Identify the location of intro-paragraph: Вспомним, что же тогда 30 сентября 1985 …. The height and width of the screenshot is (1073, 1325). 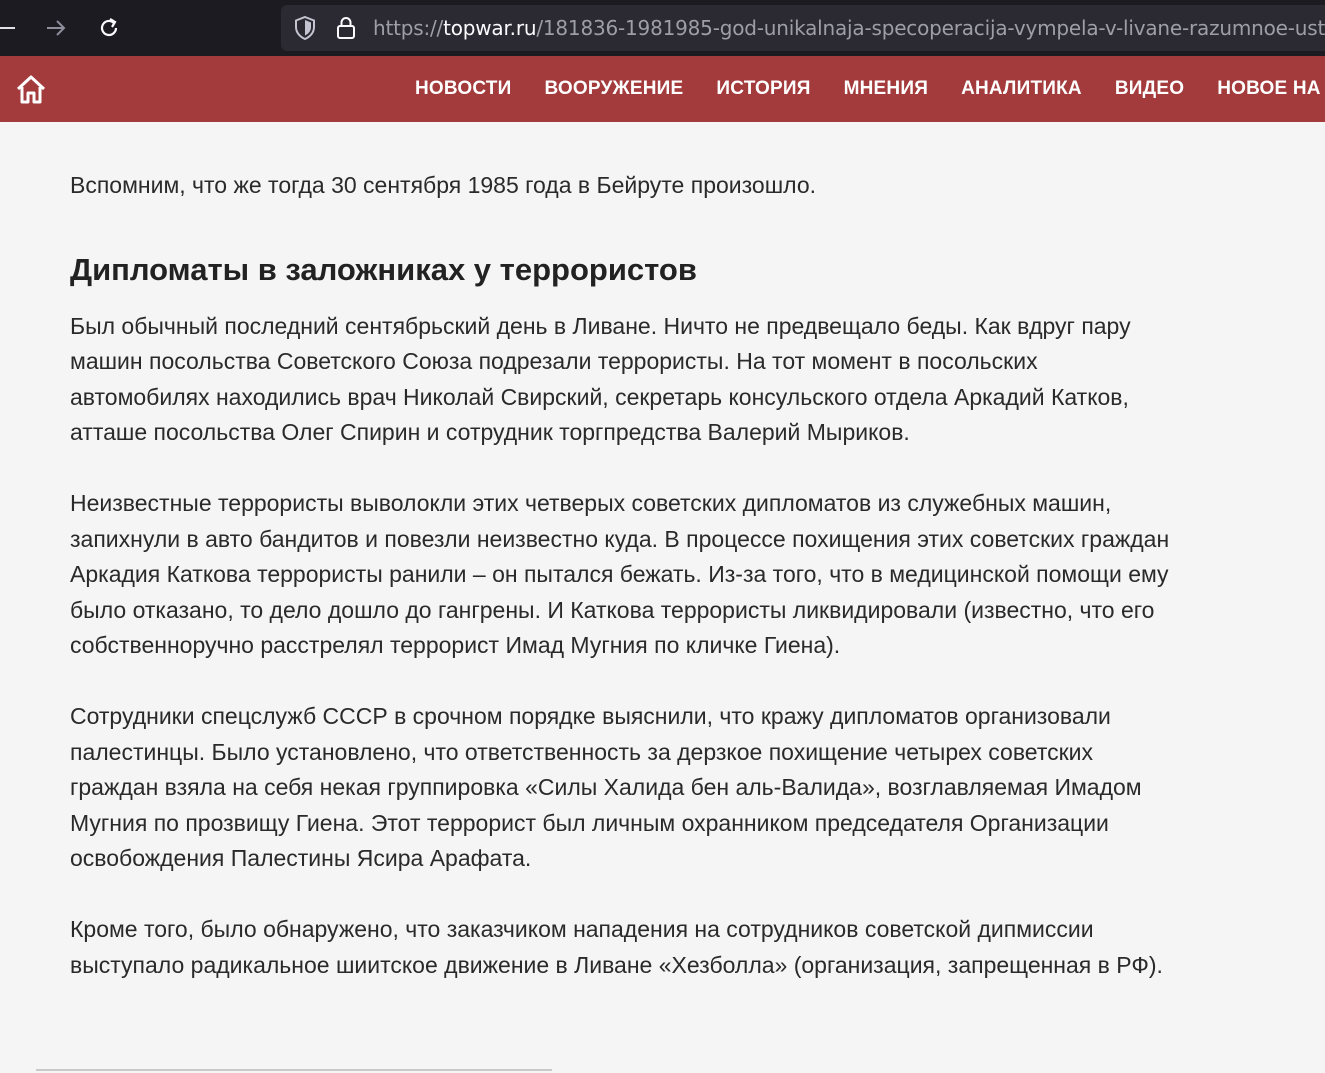
(443, 185).